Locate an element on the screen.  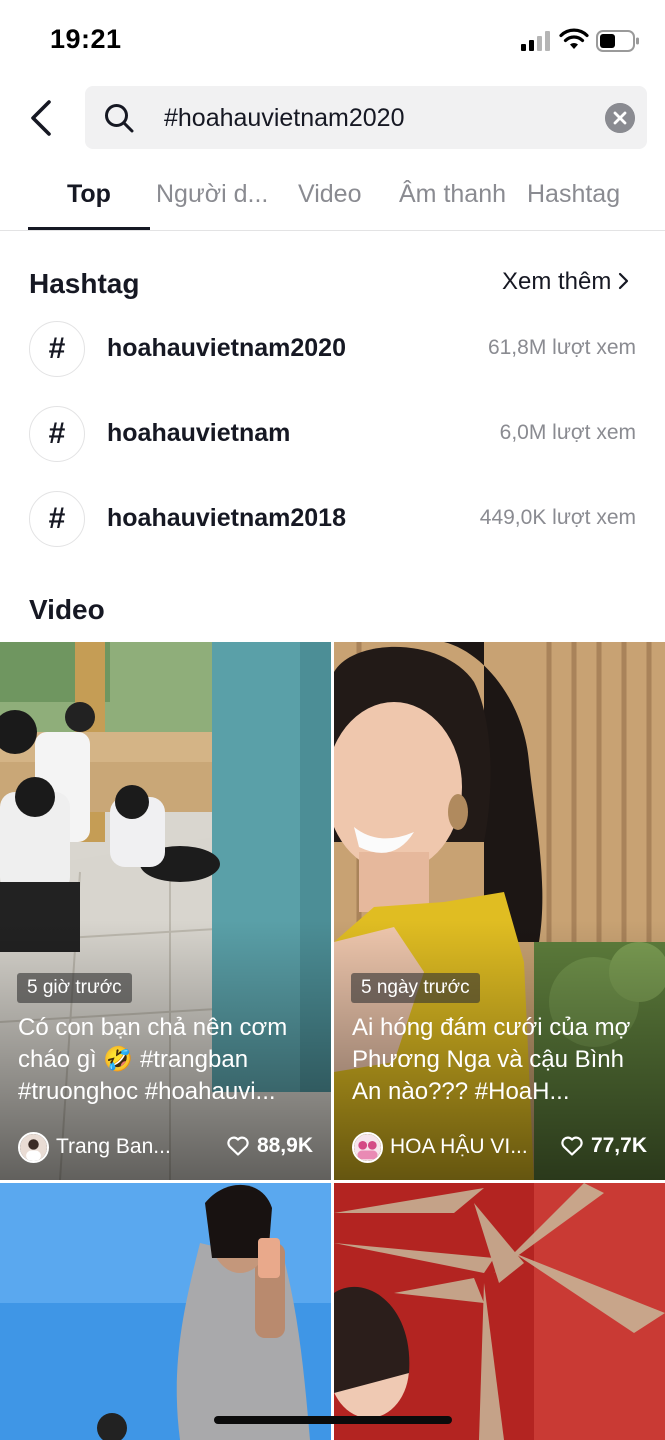
home-indicator is located at coordinates (333, 1420).